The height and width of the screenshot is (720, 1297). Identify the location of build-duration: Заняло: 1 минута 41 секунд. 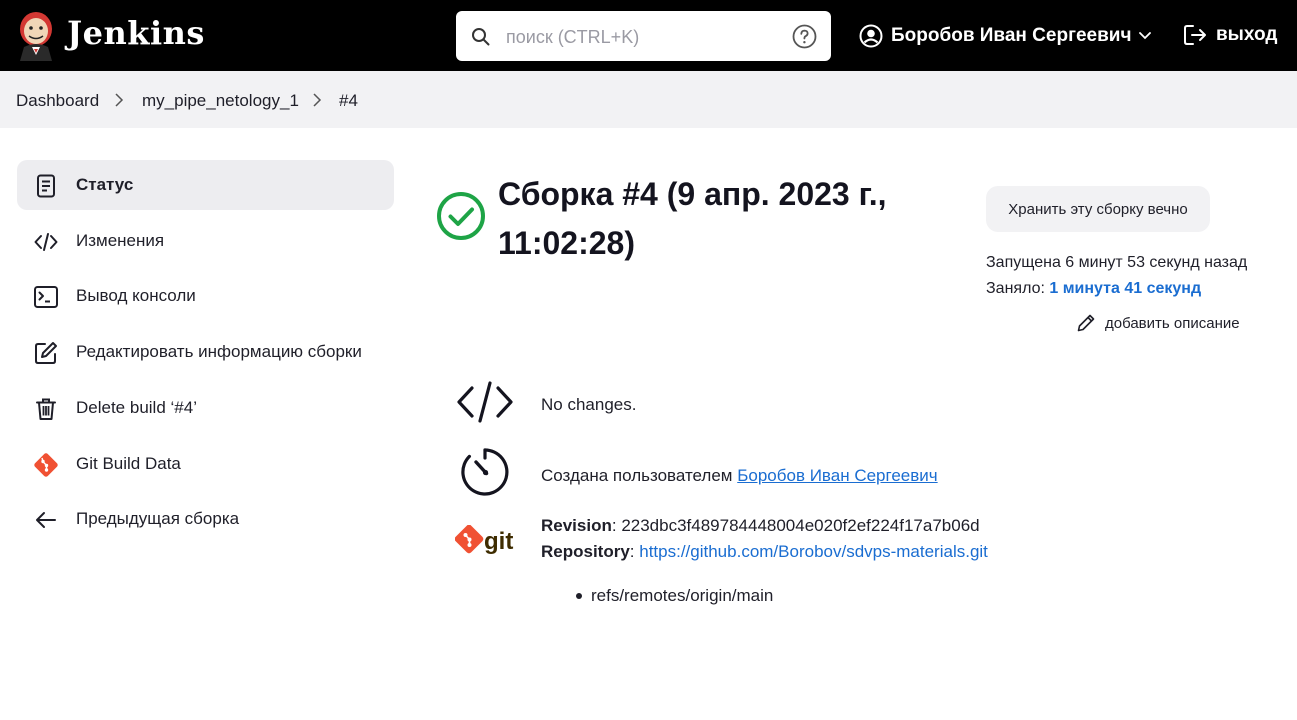
(1093, 289).